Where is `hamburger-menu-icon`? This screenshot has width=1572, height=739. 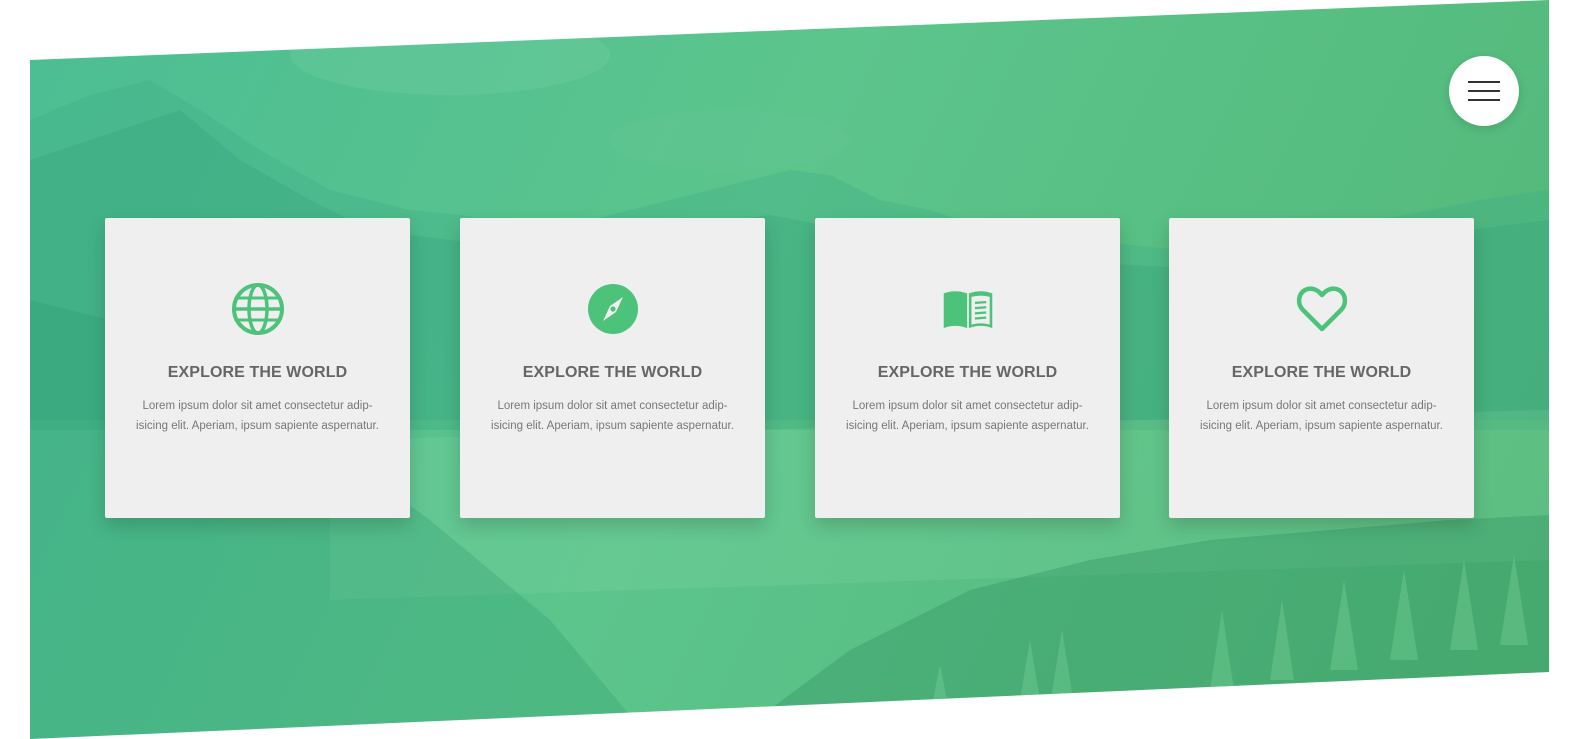
hamburger-menu-icon is located at coordinates (1484, 91).